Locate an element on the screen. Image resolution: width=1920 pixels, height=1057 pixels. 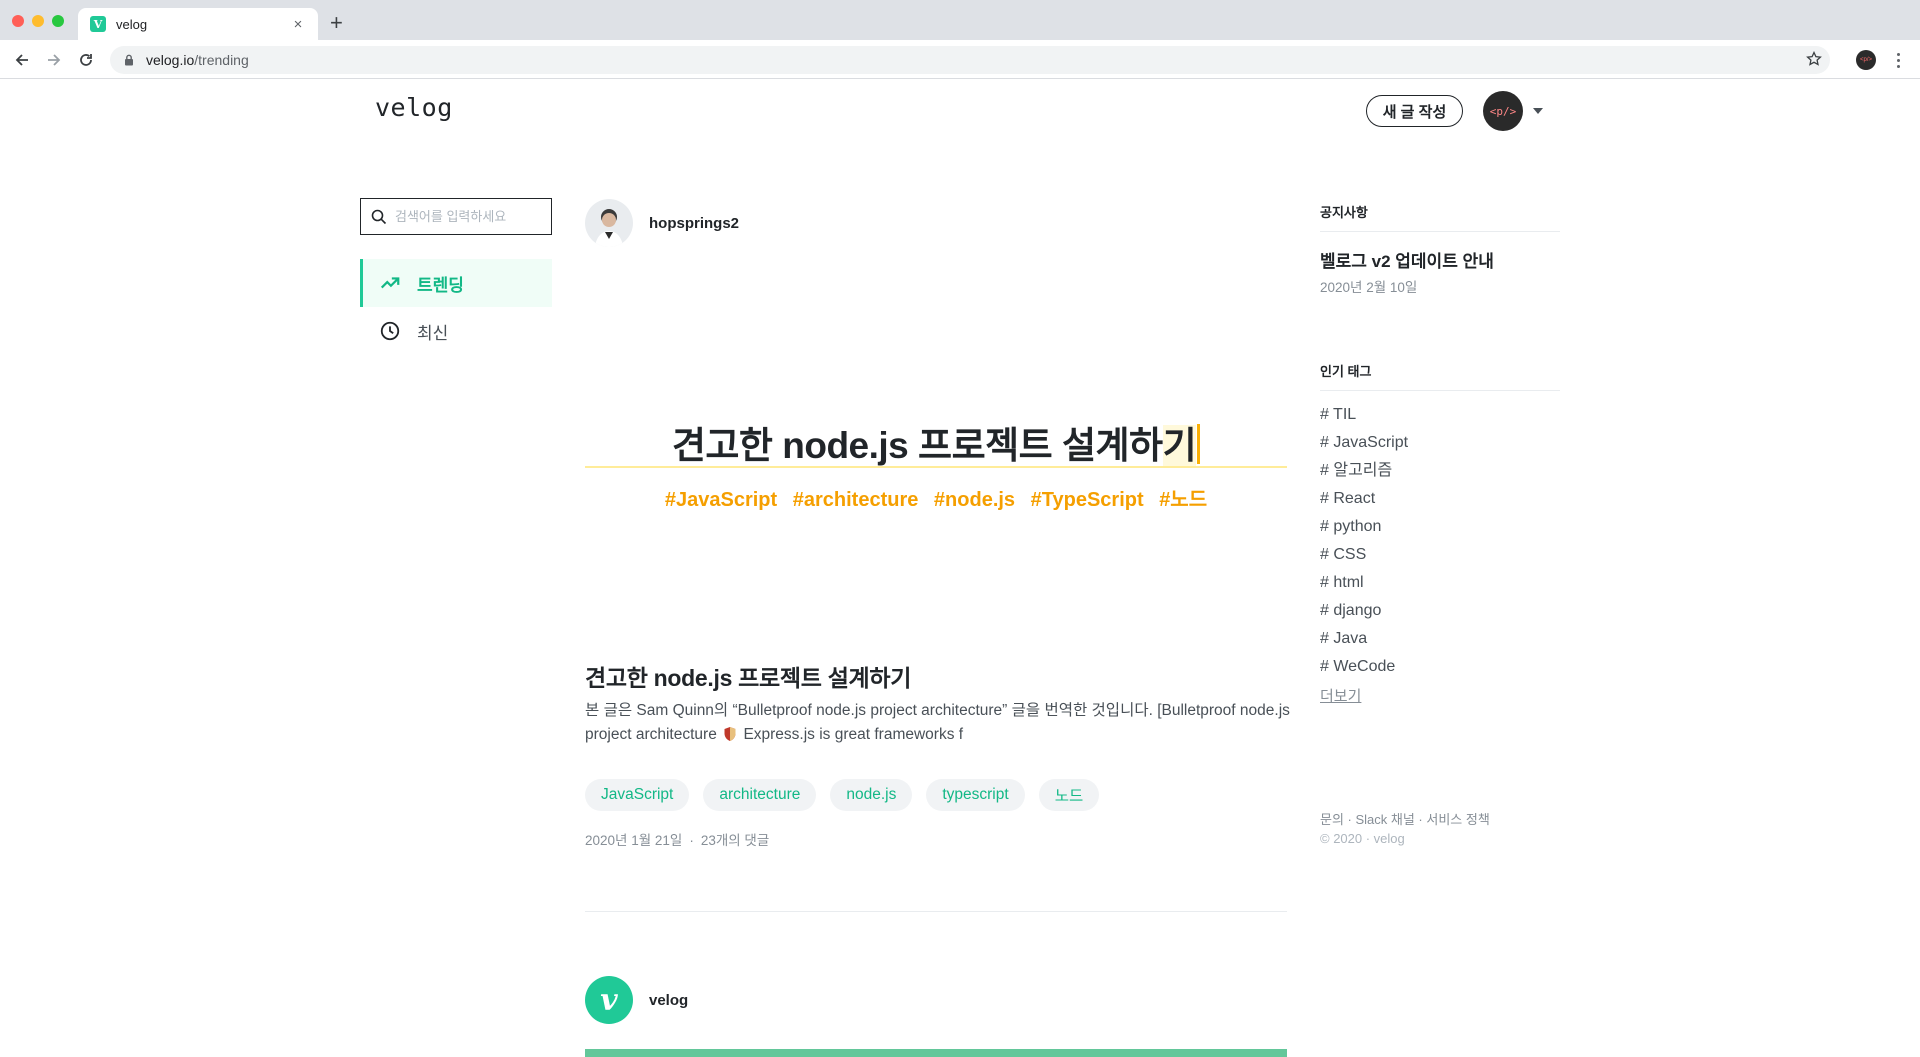
back-button is located at coordinates (22, 60).